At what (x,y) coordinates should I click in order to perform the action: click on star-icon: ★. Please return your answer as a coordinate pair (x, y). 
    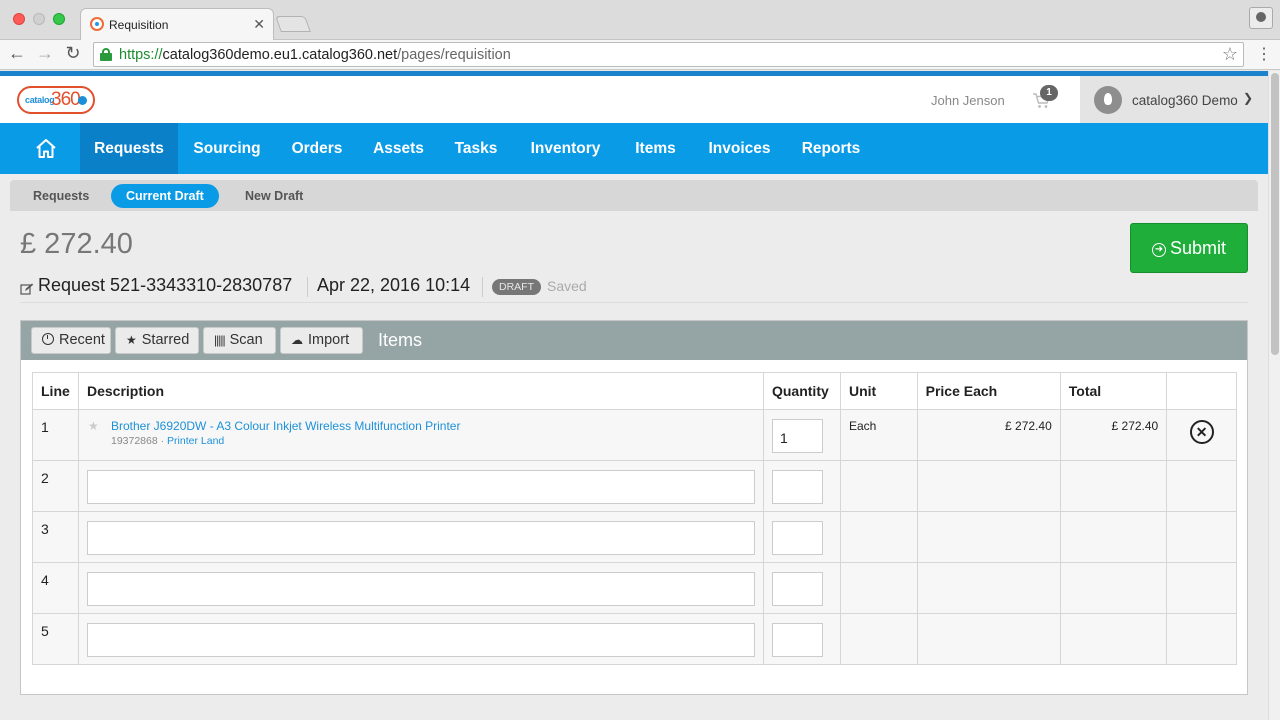
    Looking at the image, I should click on (131, 340).